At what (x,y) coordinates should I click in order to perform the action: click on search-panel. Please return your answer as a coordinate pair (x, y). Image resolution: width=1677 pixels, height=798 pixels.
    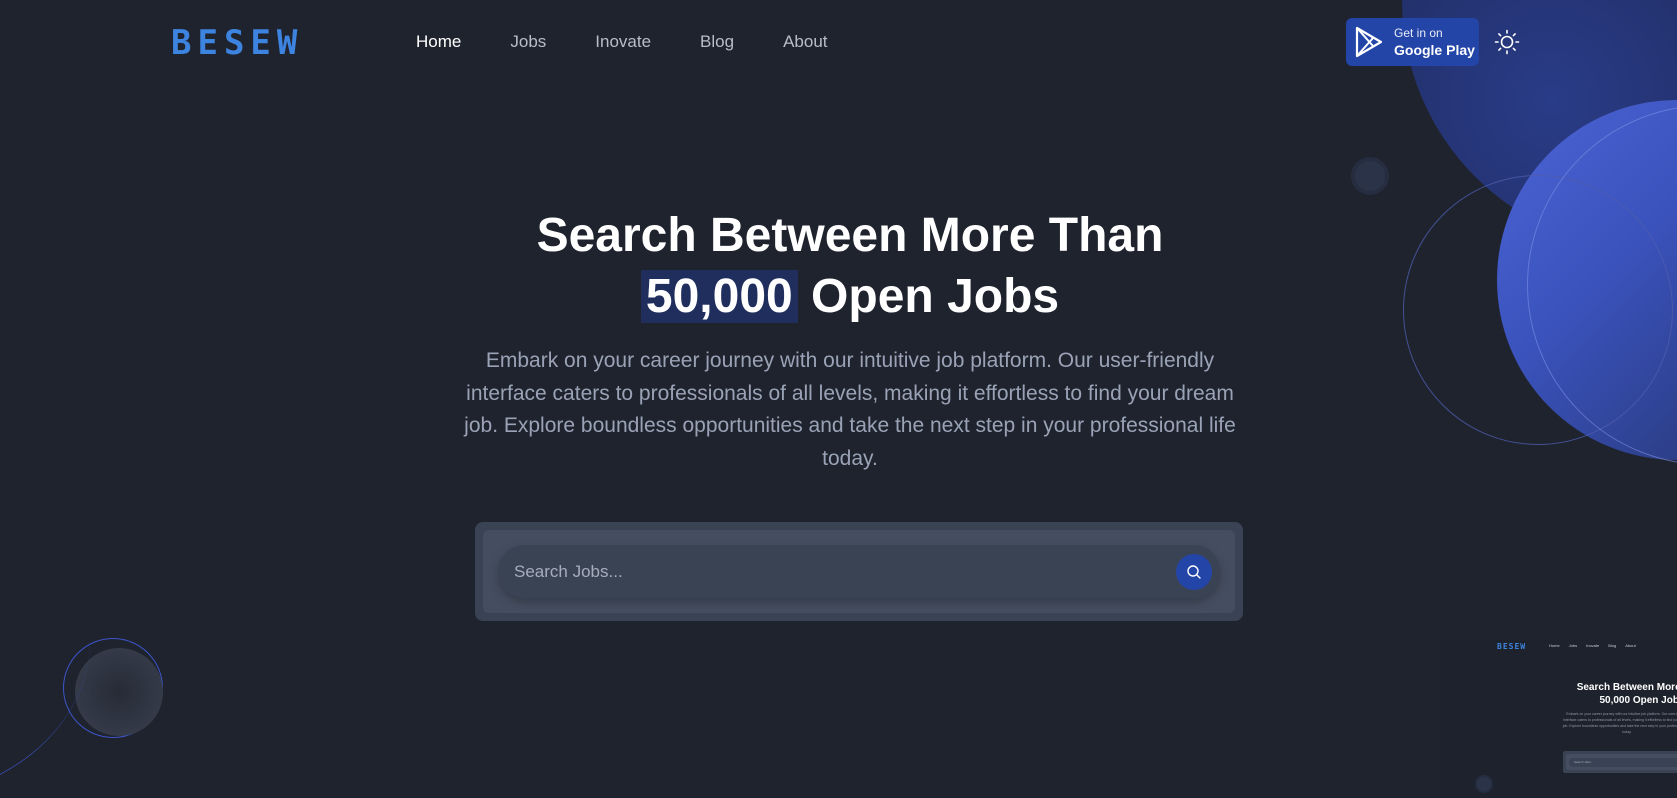
    Looking at the image, I should click on (859, 571).